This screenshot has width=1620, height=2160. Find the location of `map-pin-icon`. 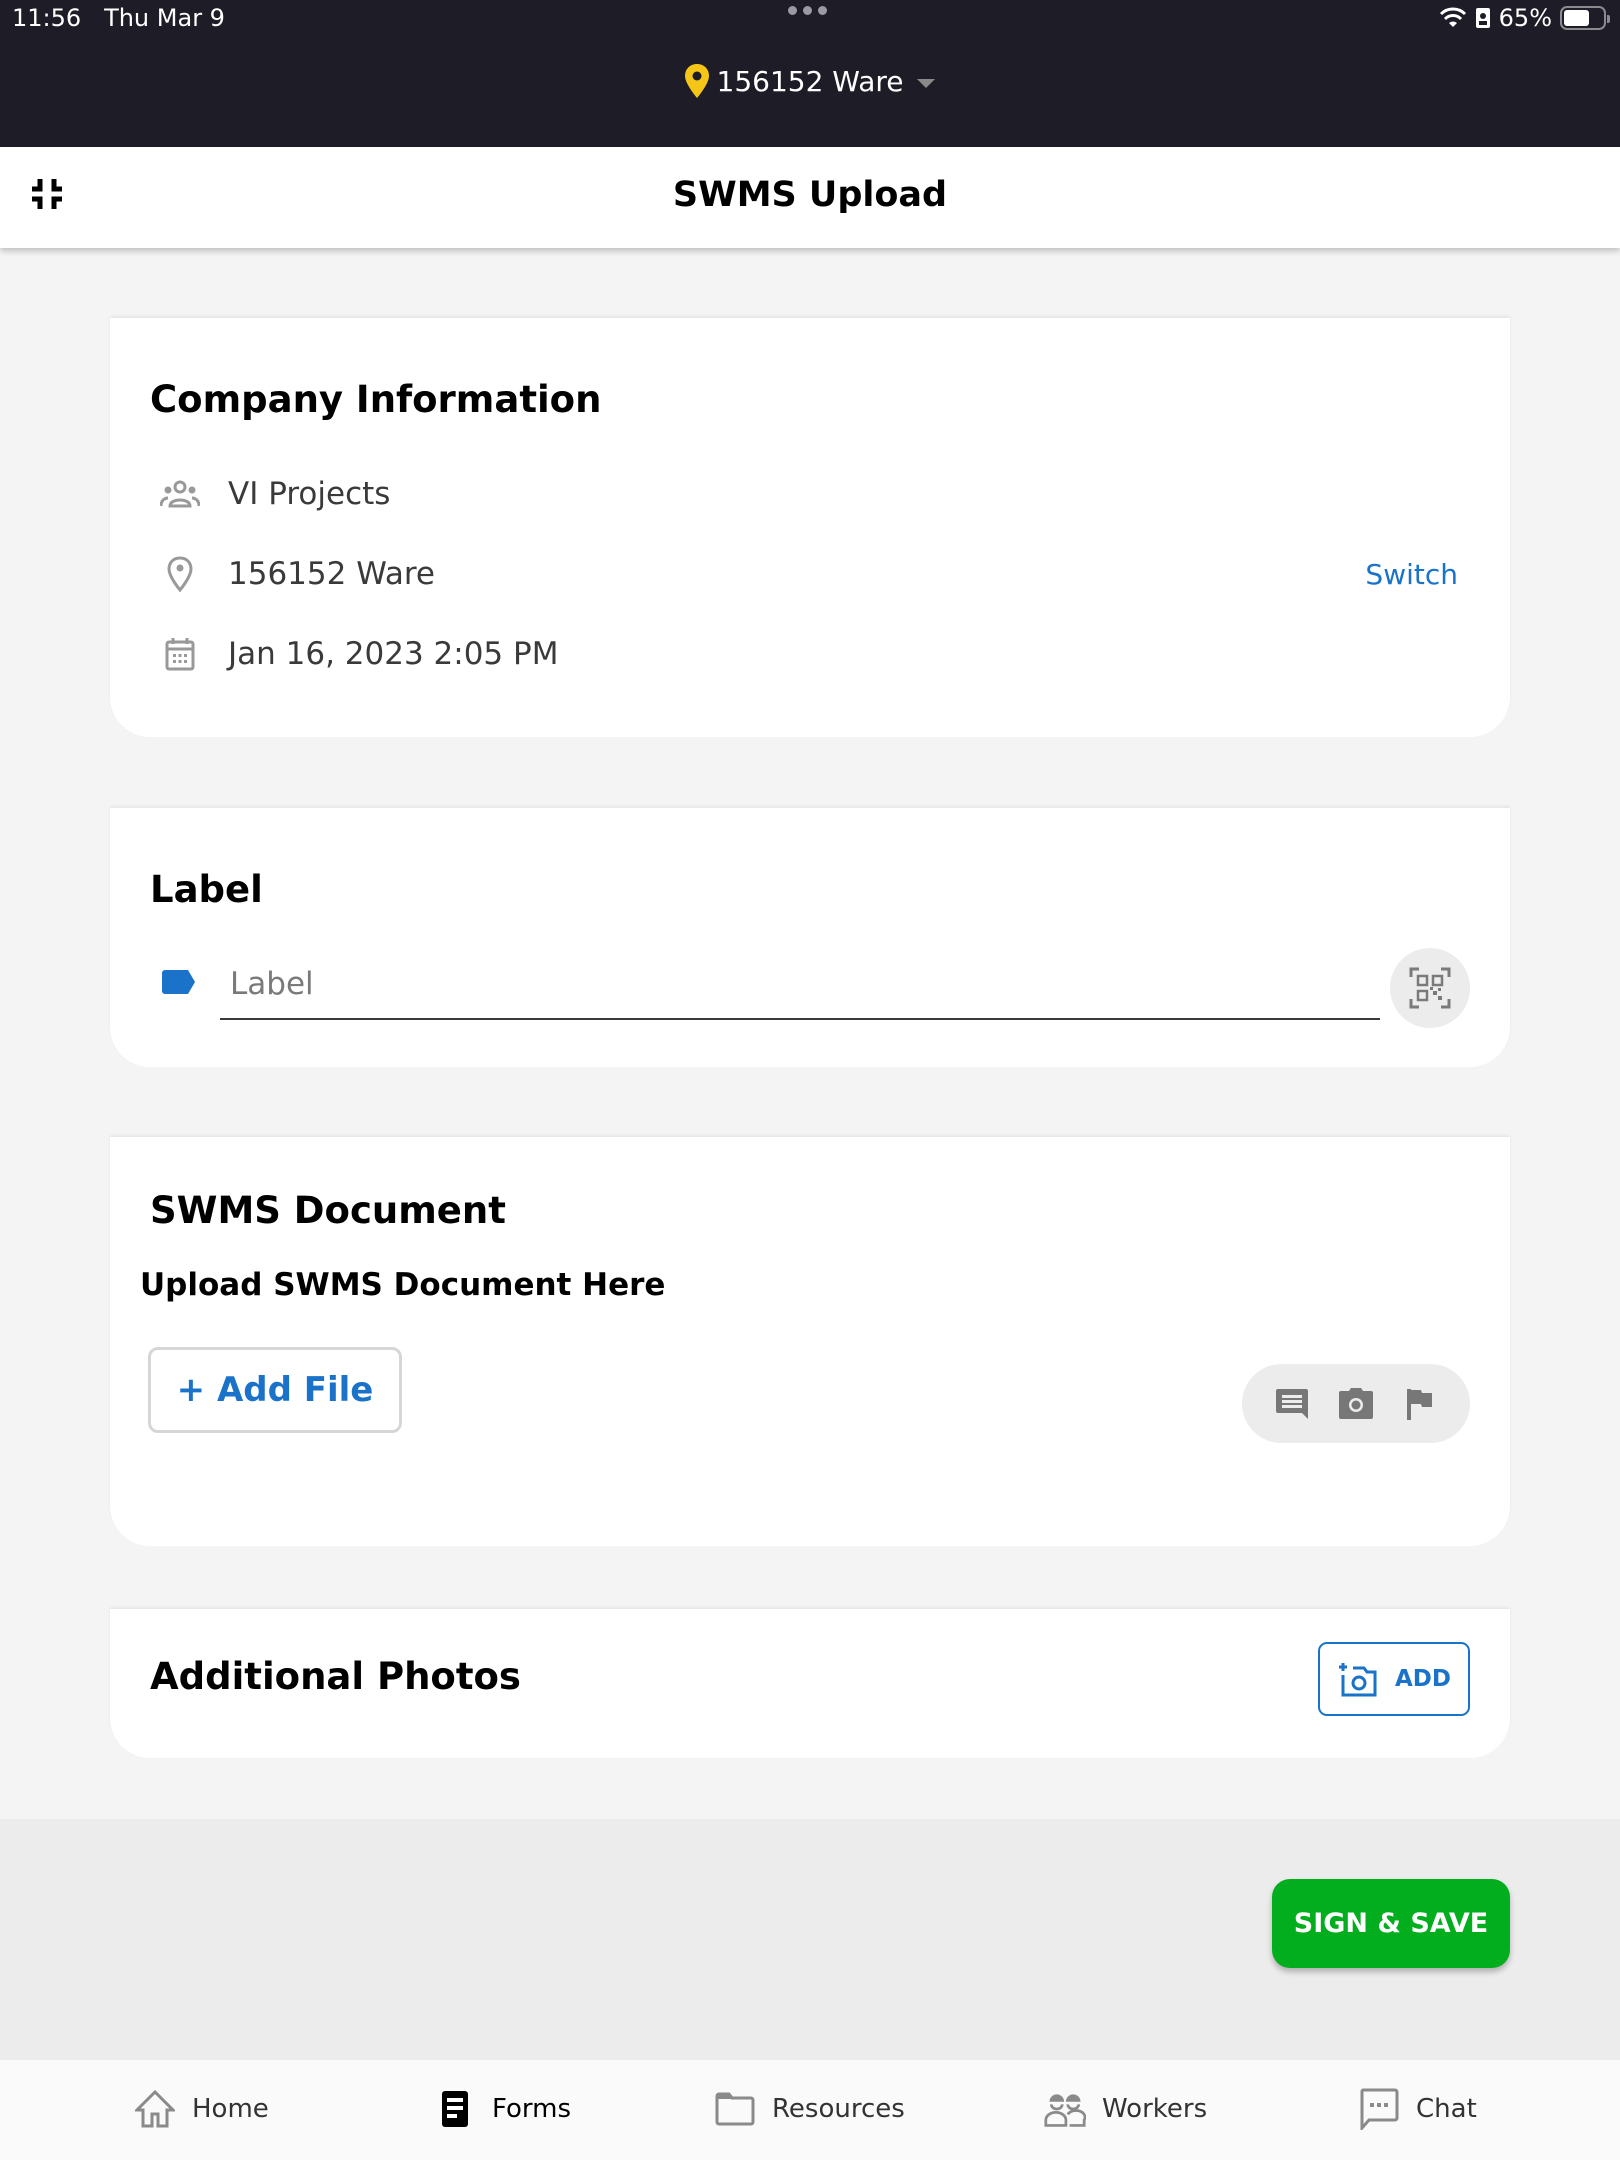

map-pin-icon is located at coordinates (696, 81).